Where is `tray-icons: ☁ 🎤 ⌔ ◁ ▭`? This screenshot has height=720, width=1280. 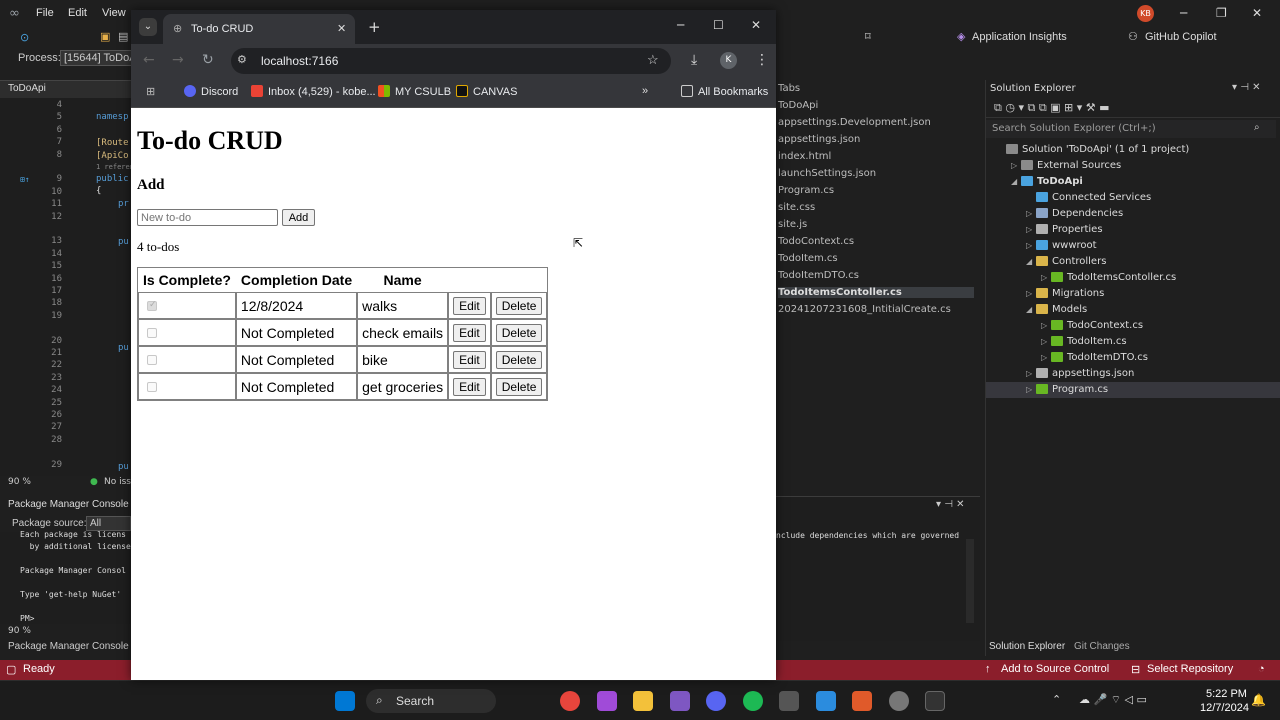 tray-icons: ☁ 🎤 ⌔ ◁ ▭ is located at coordinates (1113, 700).